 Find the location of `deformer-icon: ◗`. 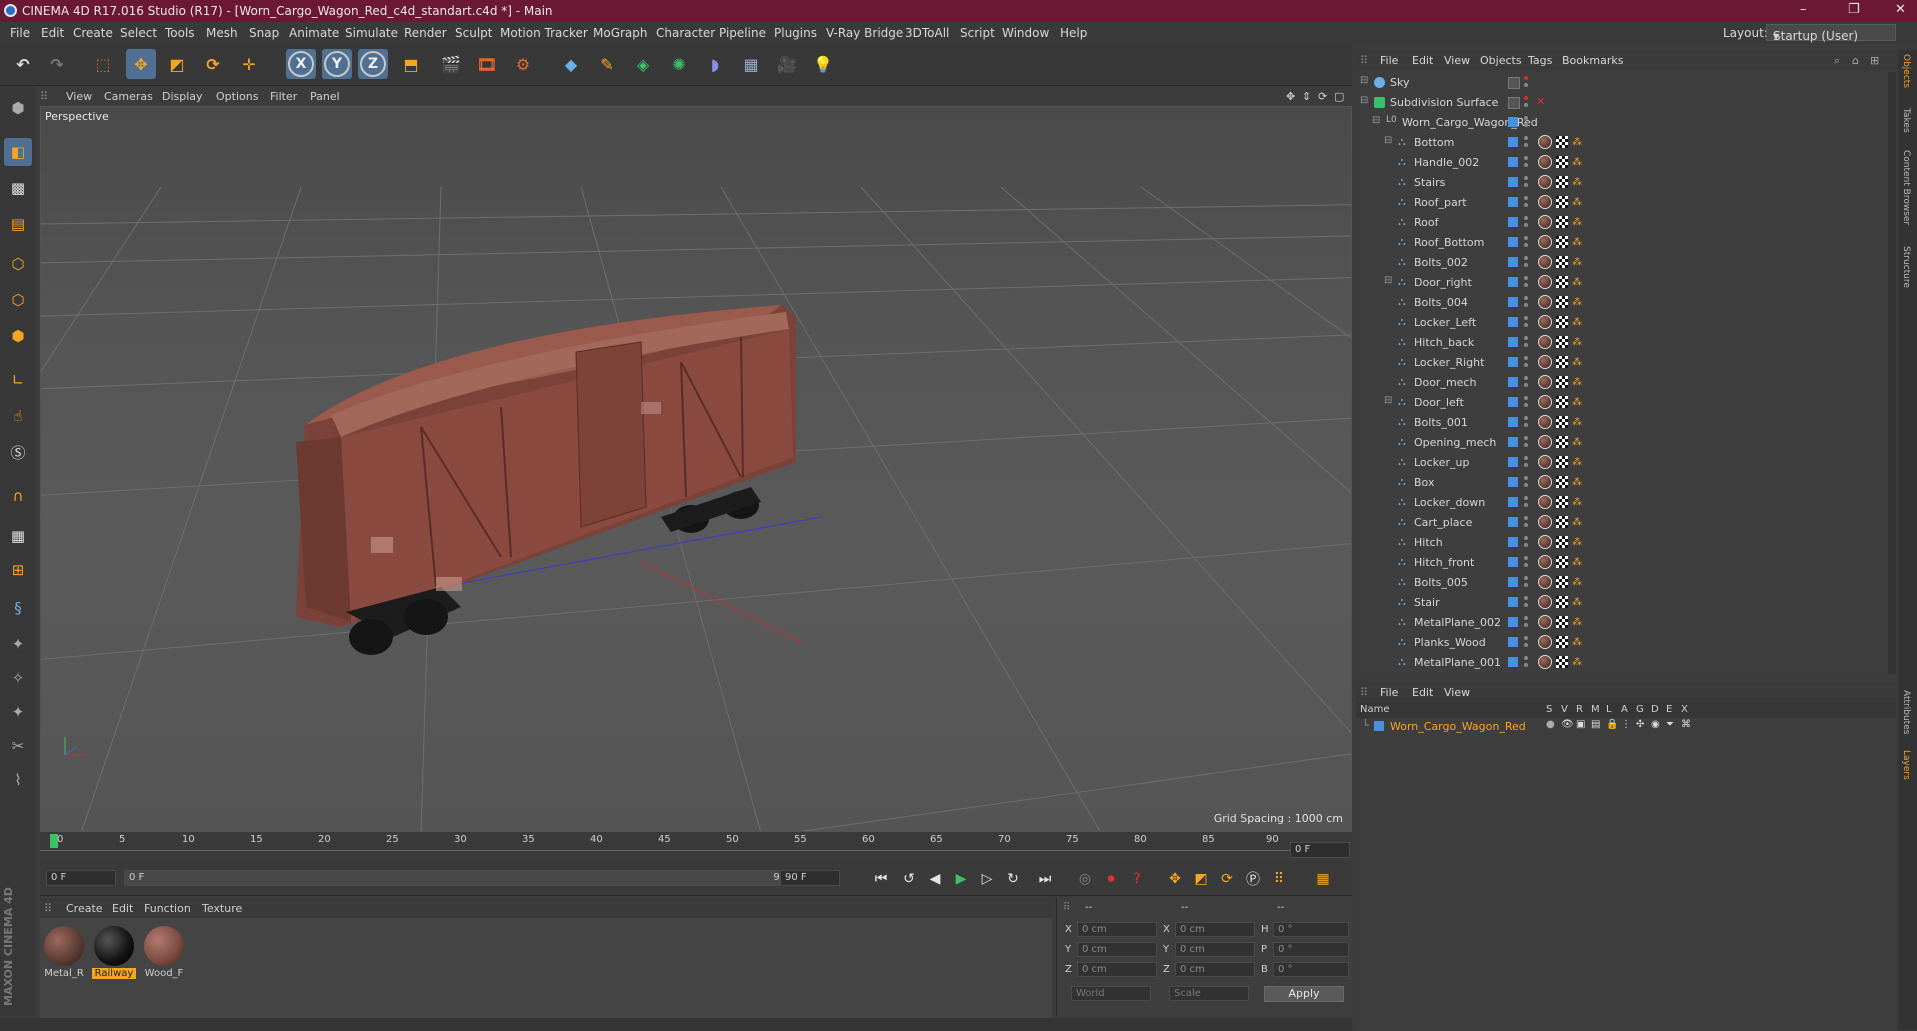

deformer-icon: ◗ is located at coordinates (715, 64).